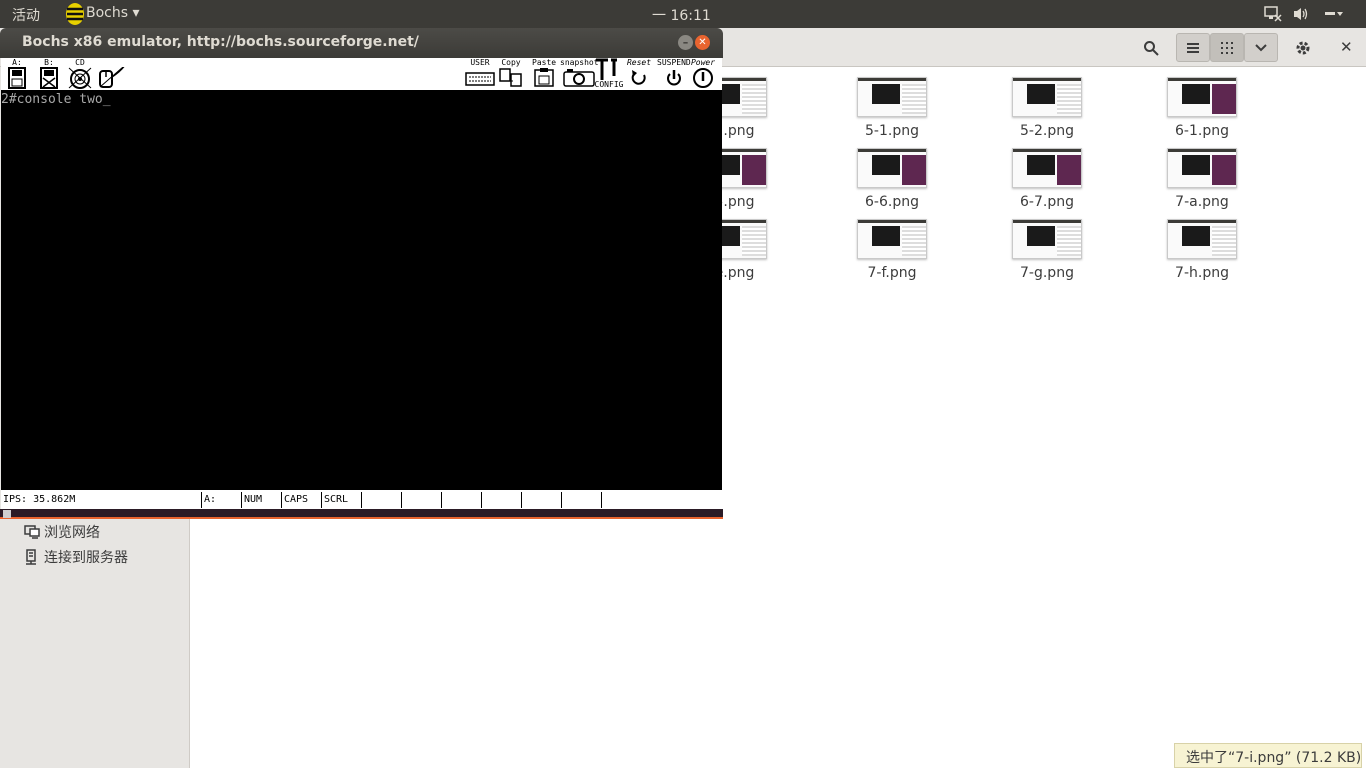 This screenshot has width=1366, height=768. I want to click on reset-button: Reset, so click(639, 72).